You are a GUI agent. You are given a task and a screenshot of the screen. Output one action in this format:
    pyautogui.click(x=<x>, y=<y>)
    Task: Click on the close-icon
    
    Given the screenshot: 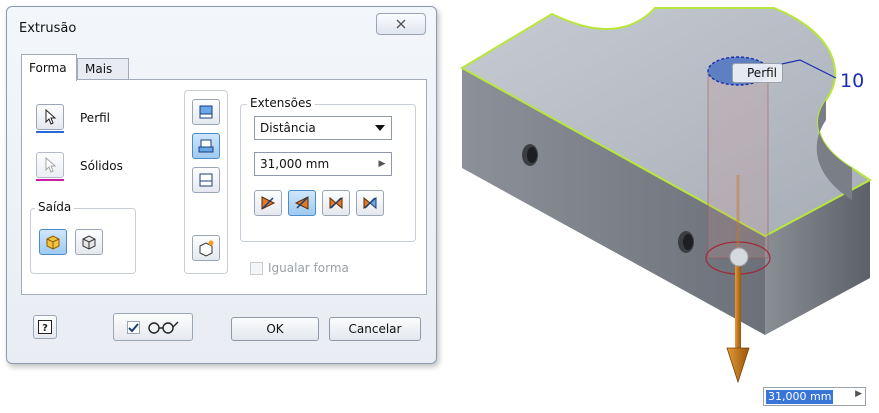 What is the action you would take?
    pyautogui.click(x=401, y=24)
    